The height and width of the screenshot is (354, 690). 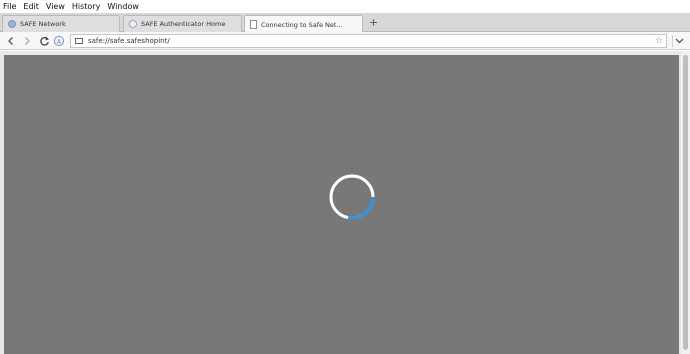 I want to click on chevron-right-icon, so click(x=27, y=41).